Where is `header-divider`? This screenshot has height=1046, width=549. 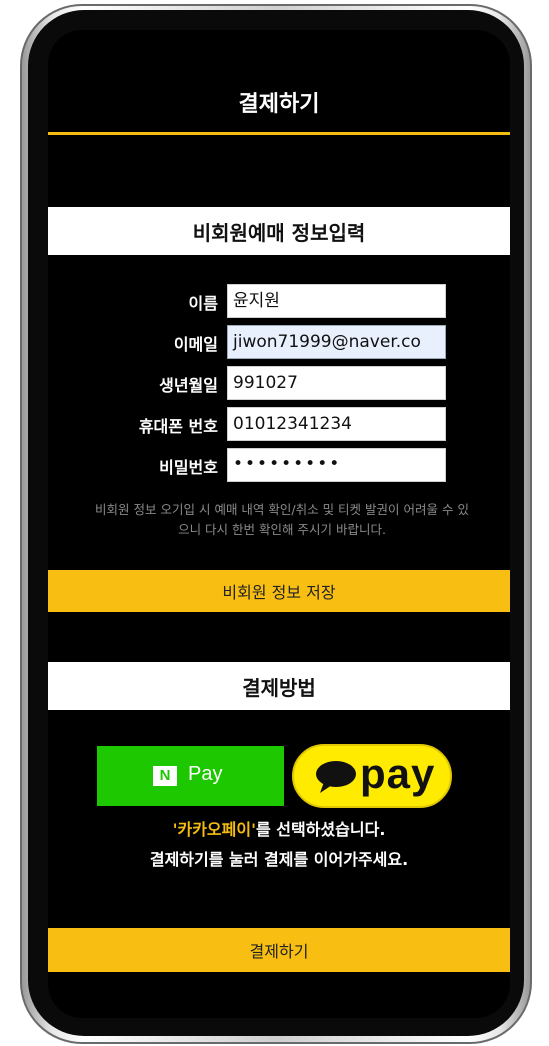
header-divider is located at coordinates (279, 133).